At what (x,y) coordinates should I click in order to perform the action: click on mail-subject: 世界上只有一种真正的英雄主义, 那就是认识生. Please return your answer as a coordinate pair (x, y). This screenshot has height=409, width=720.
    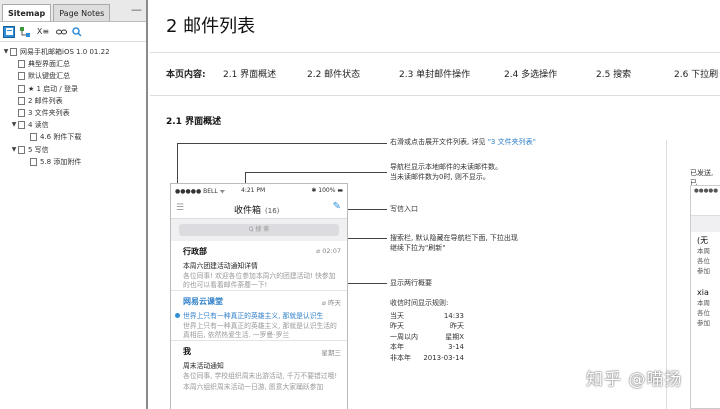
    Looking at the image, I should click on (253, 316).